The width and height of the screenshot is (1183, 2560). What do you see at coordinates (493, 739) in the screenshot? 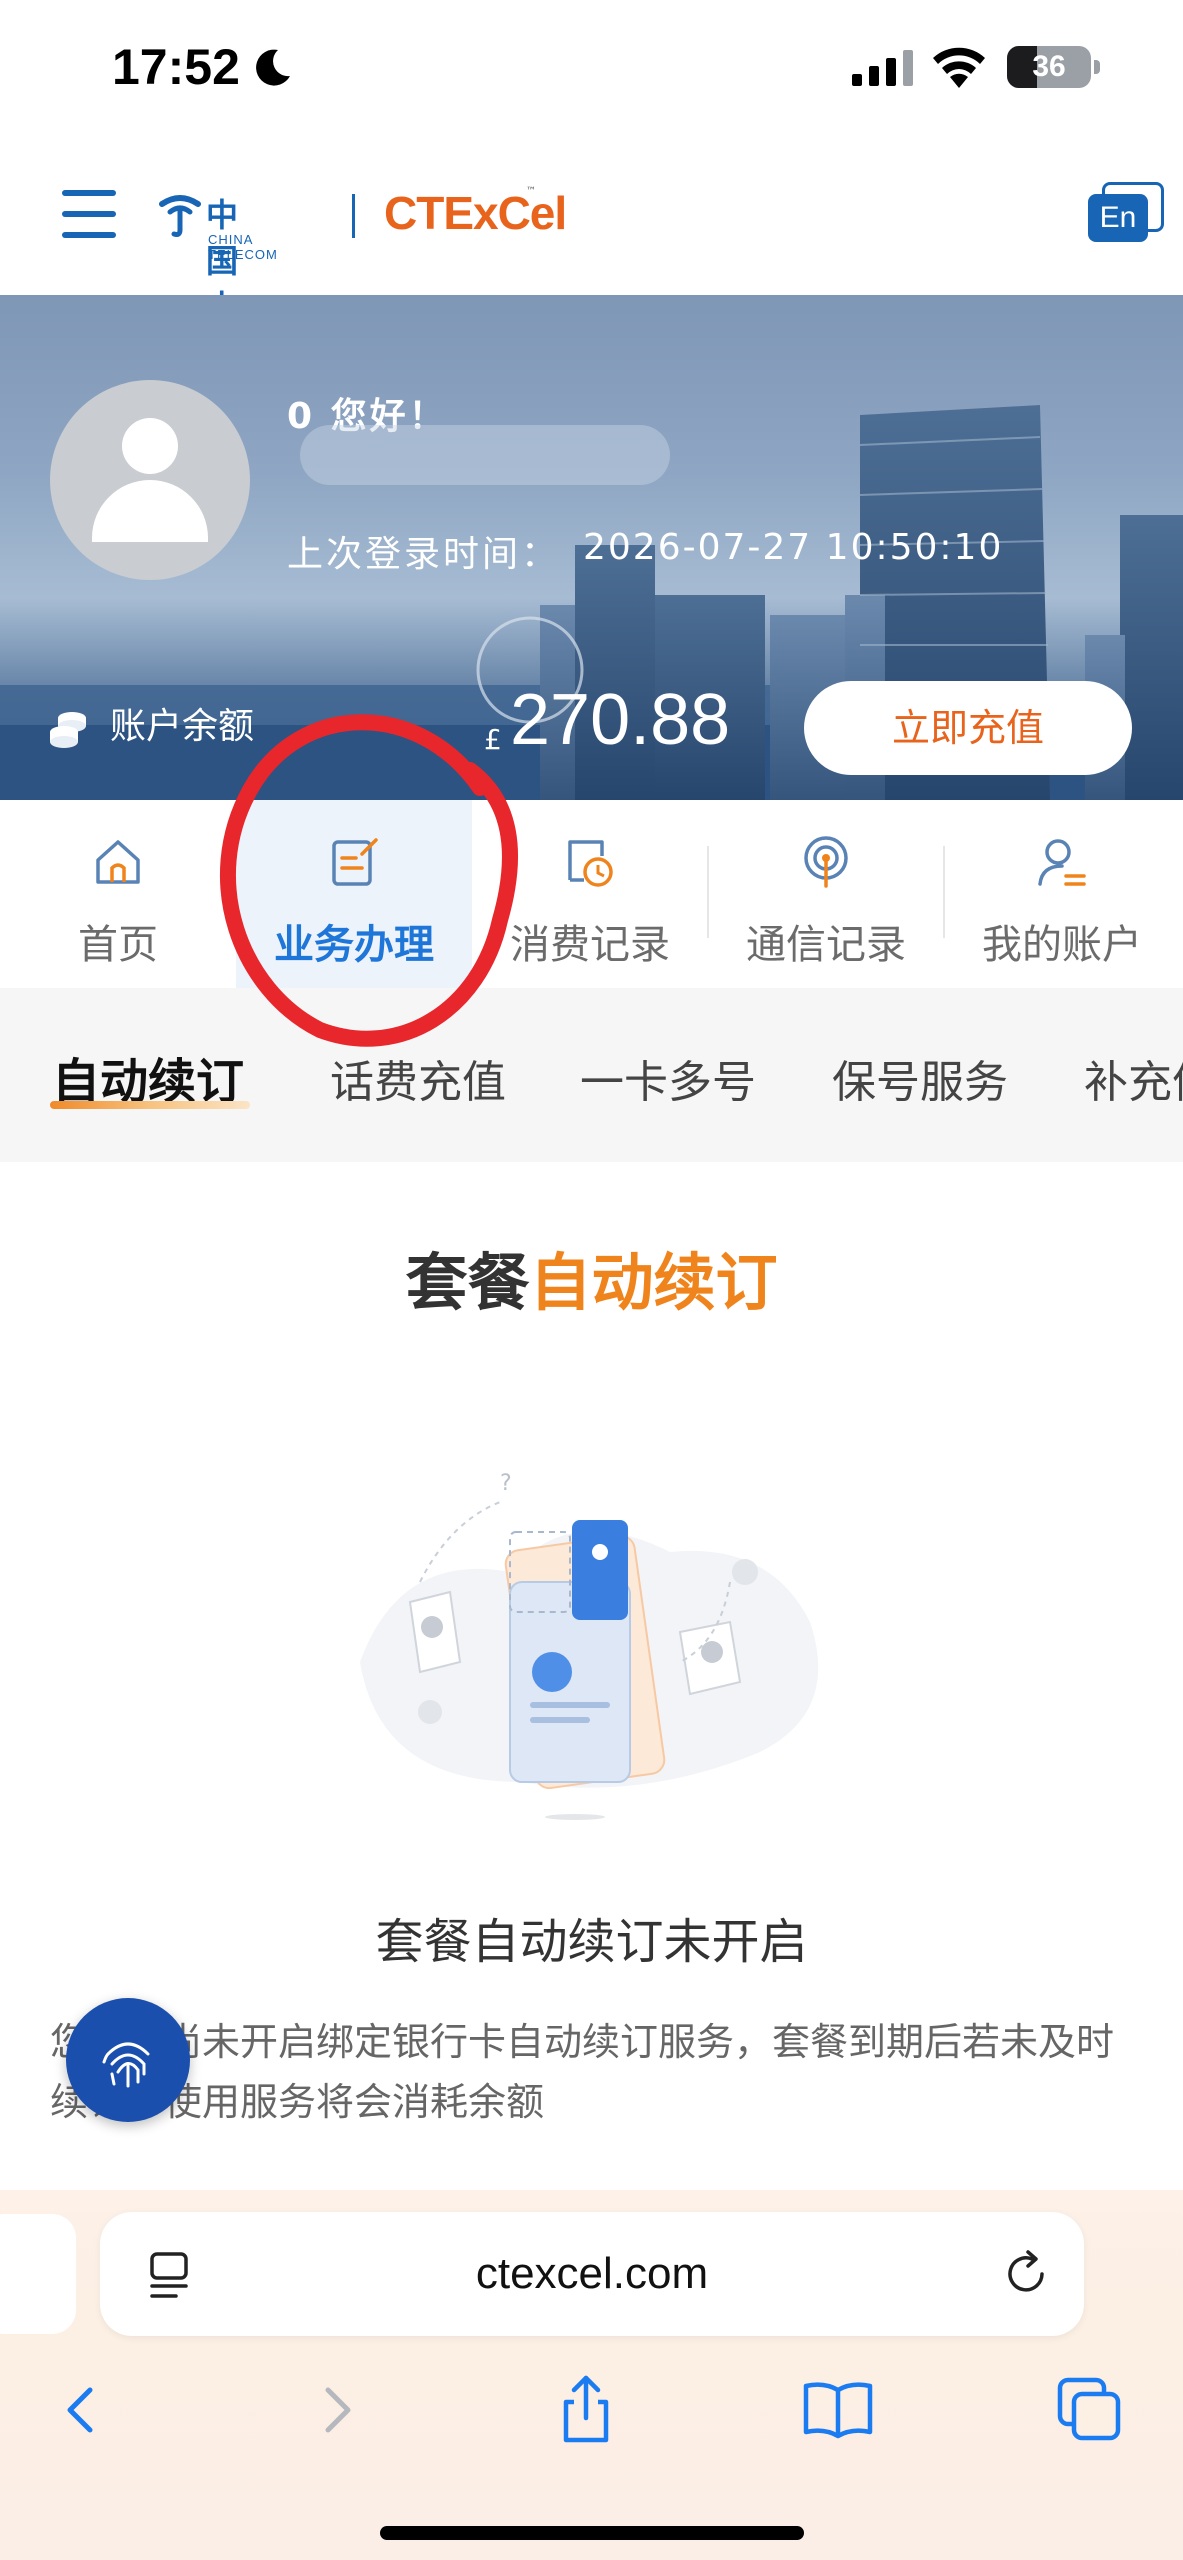
I see `currency-symbol: £` at bounding box center [493, 739].